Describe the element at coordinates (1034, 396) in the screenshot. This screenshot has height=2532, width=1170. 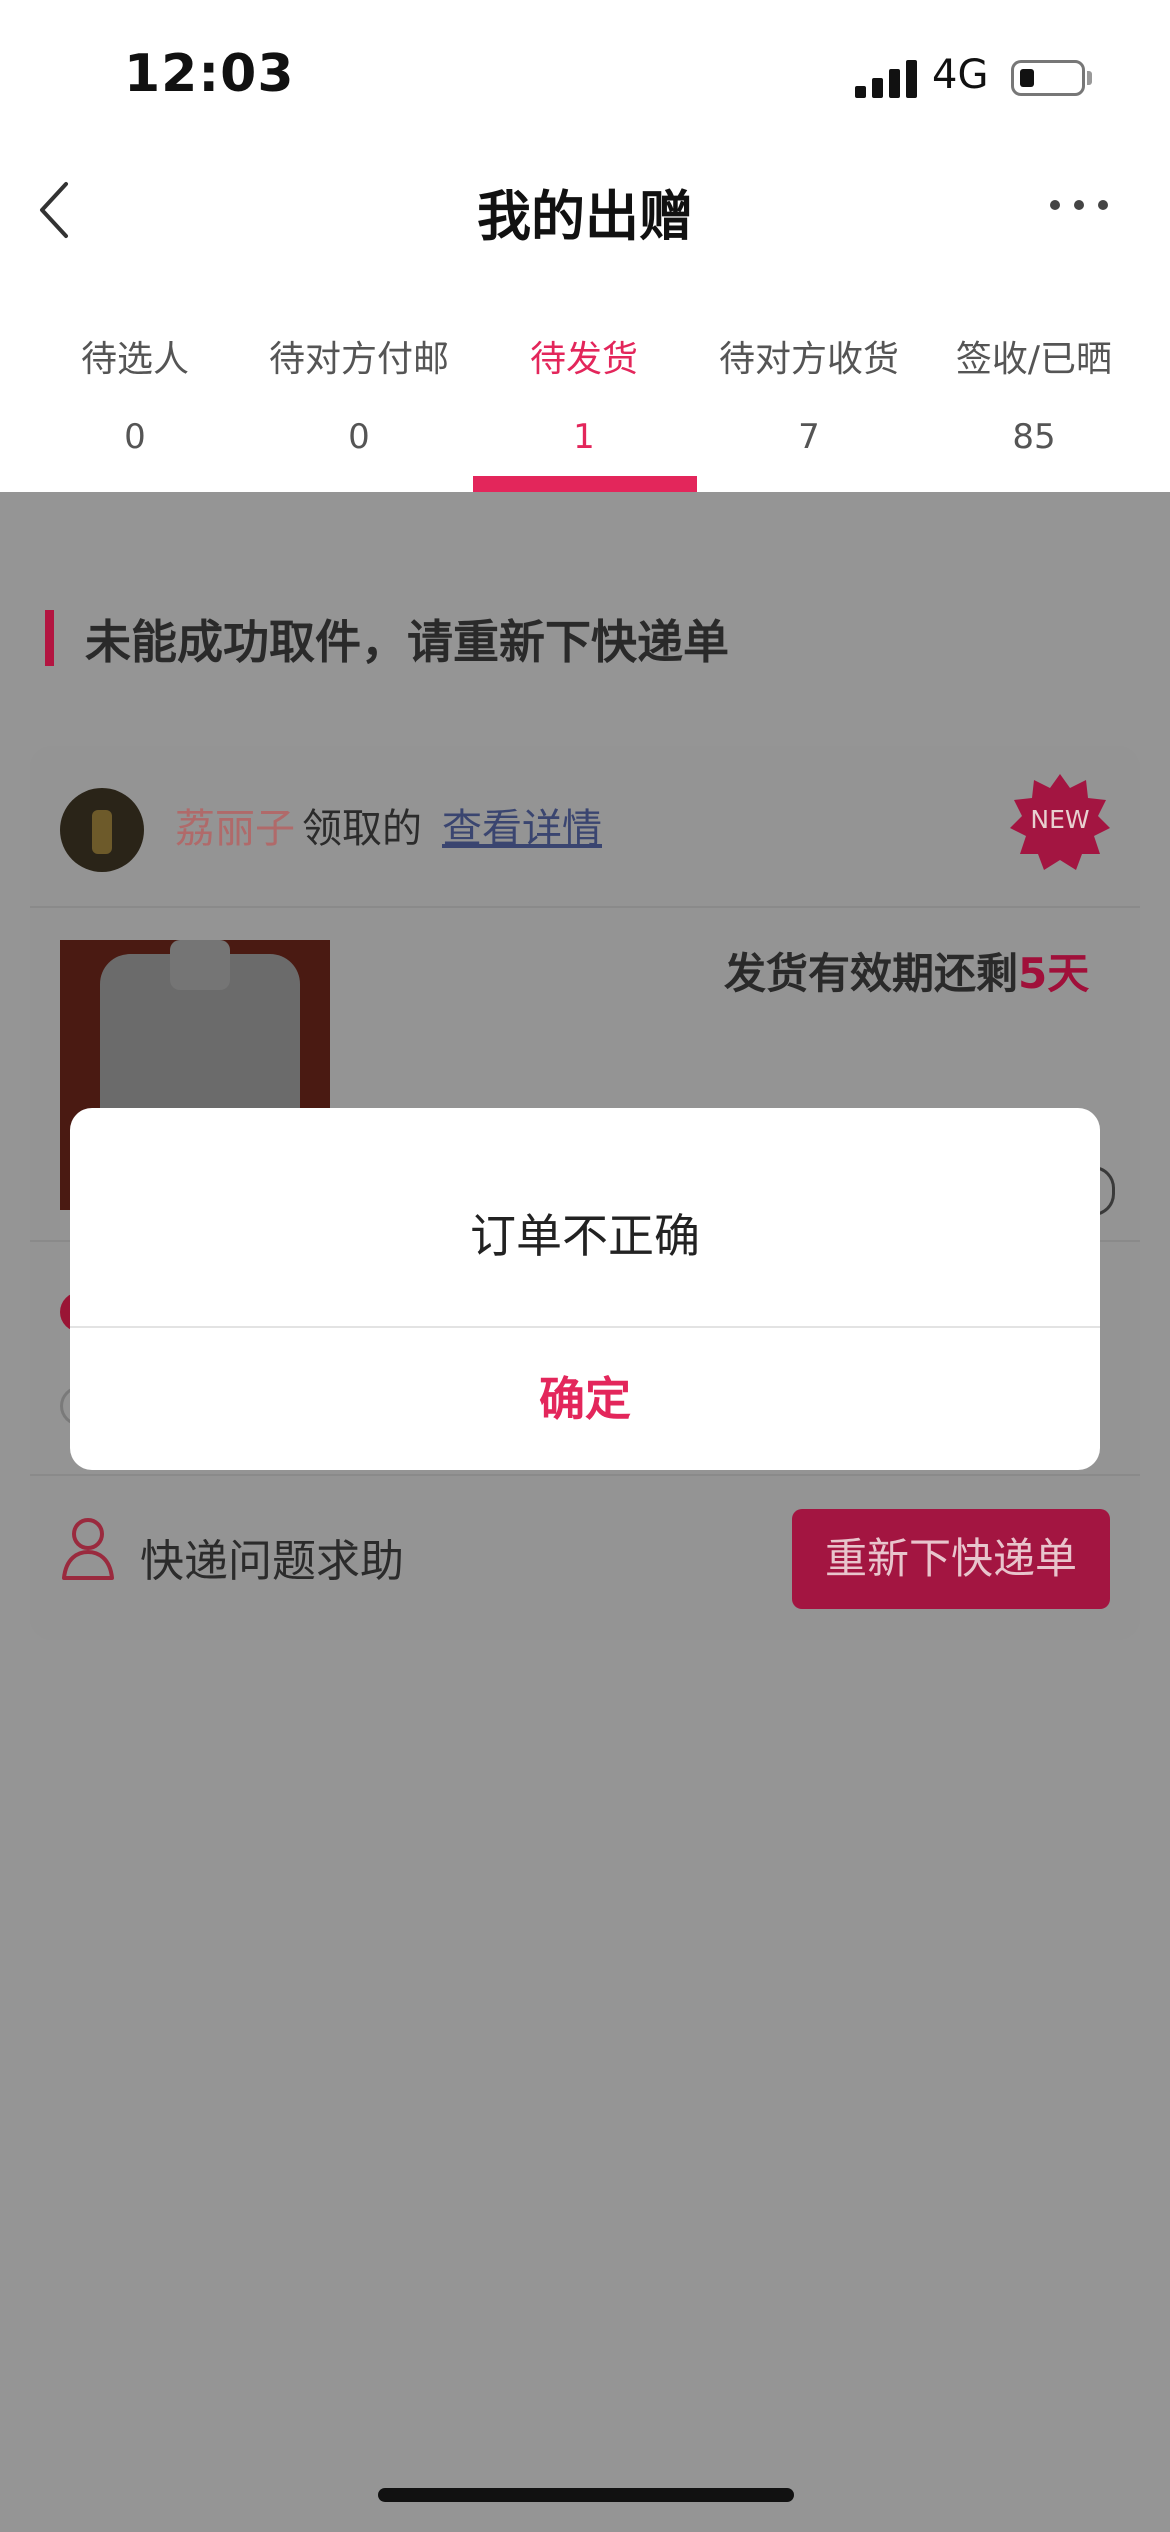
I see `tab-received: 签收/已晒 85` at that location.